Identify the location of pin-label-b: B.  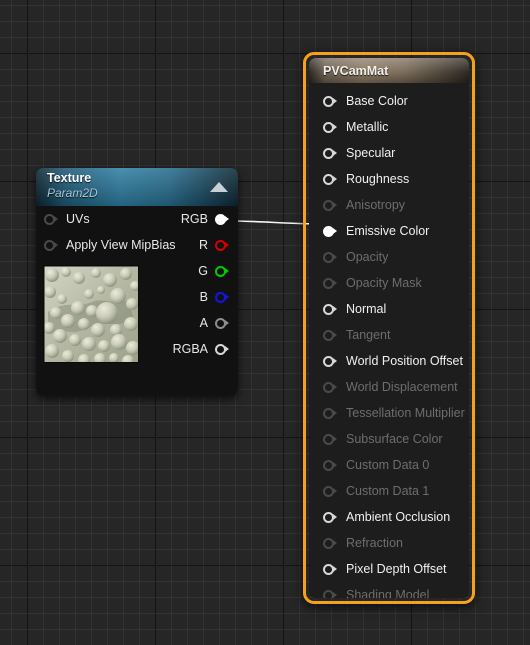
(203, 297).